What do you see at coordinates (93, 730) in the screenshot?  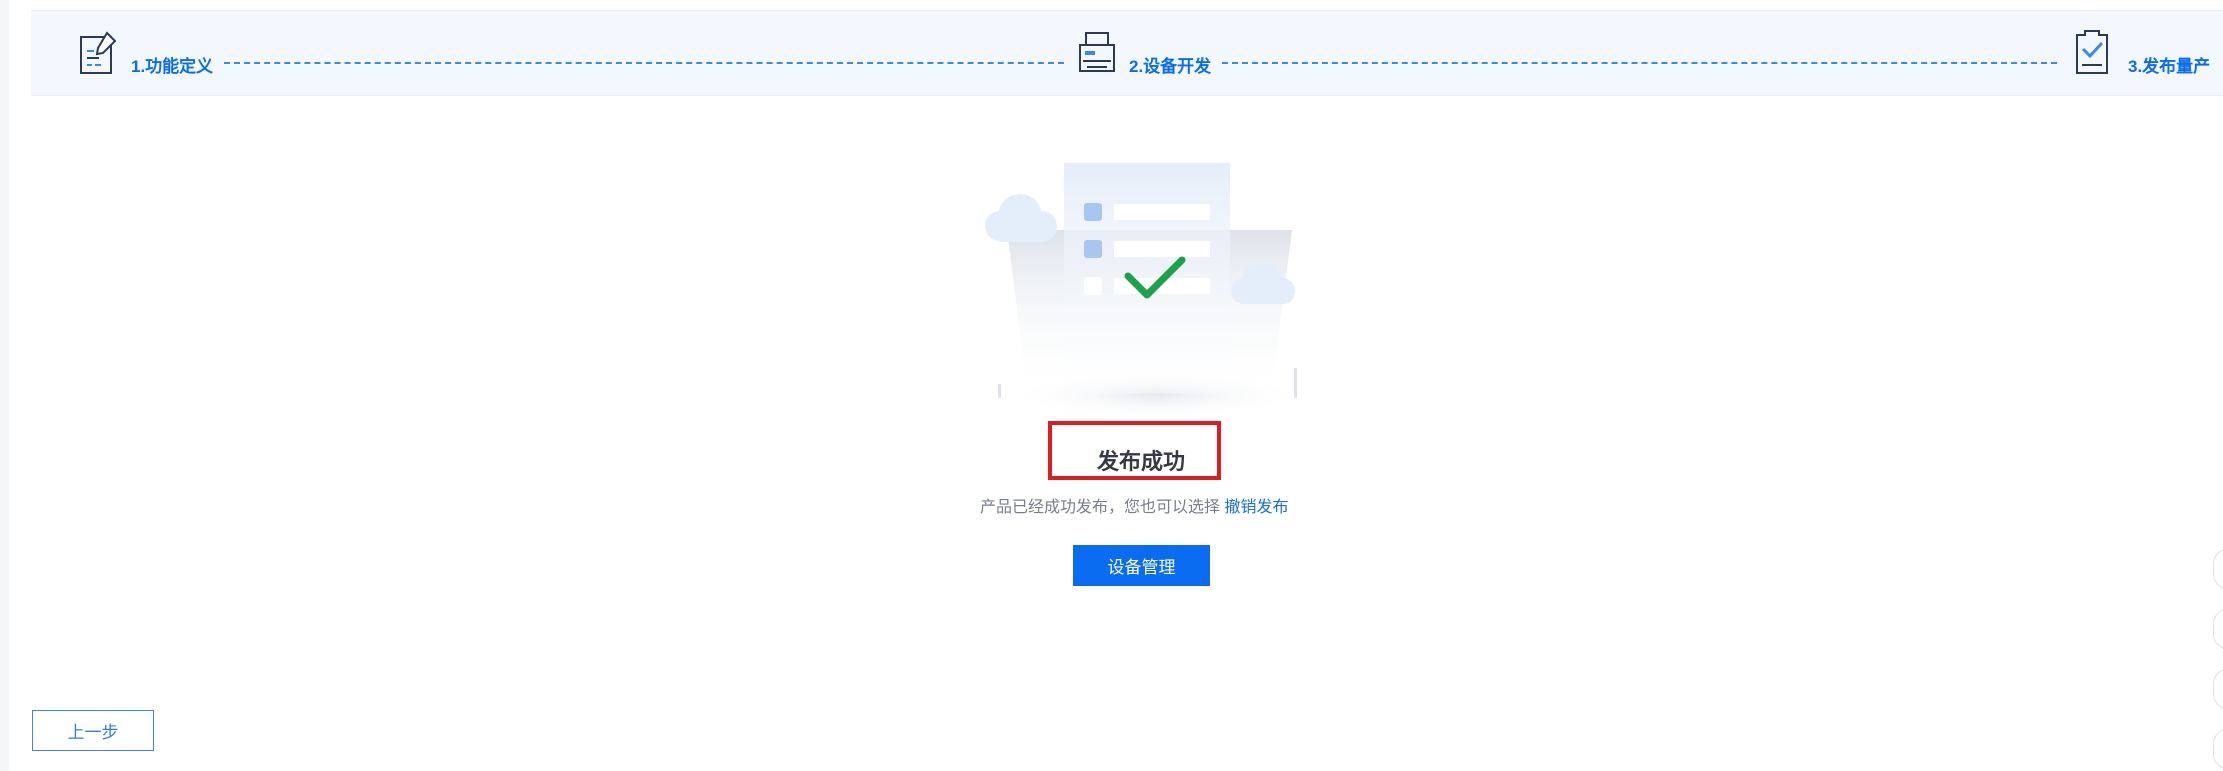 I see `previous-step-button: 上一步` at bounding box center [93, 730].